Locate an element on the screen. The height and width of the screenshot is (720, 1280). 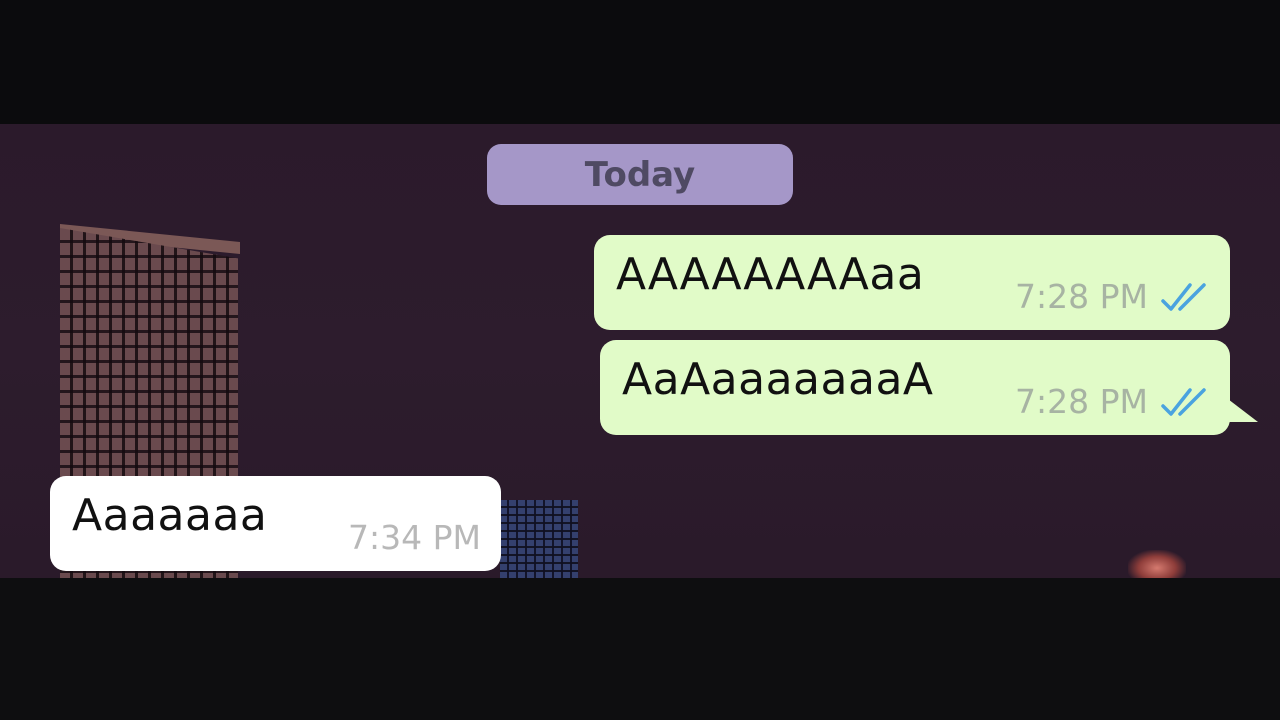
message-bubble-outgoing: AaAaaaaaaaA 7:28 PM is located at coordinates (915, 387).